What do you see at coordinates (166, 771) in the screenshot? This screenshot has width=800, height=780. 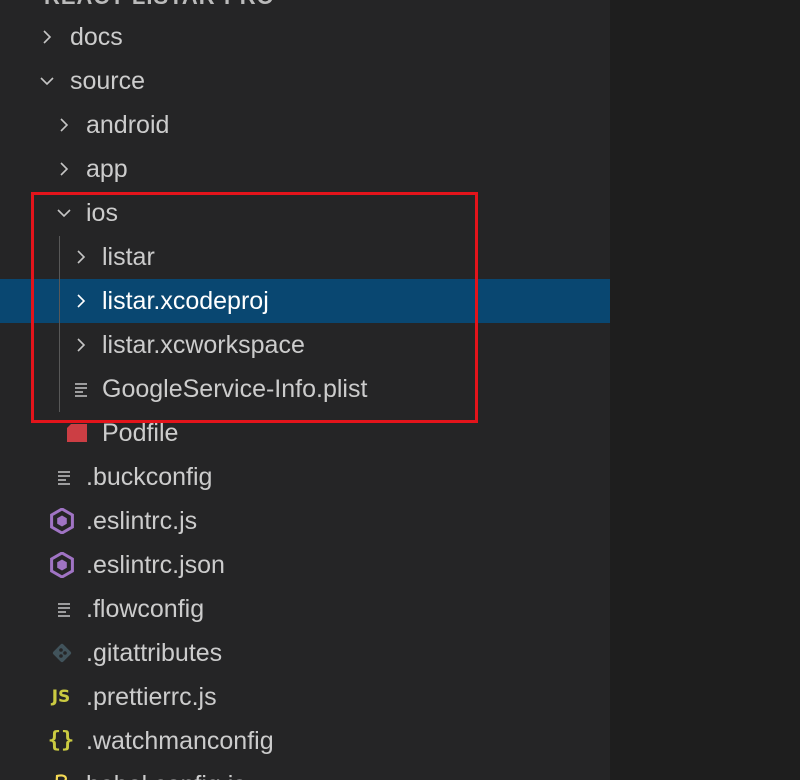 I see `tree-item-label: babel.config.js` at bounding box center [166, 771].